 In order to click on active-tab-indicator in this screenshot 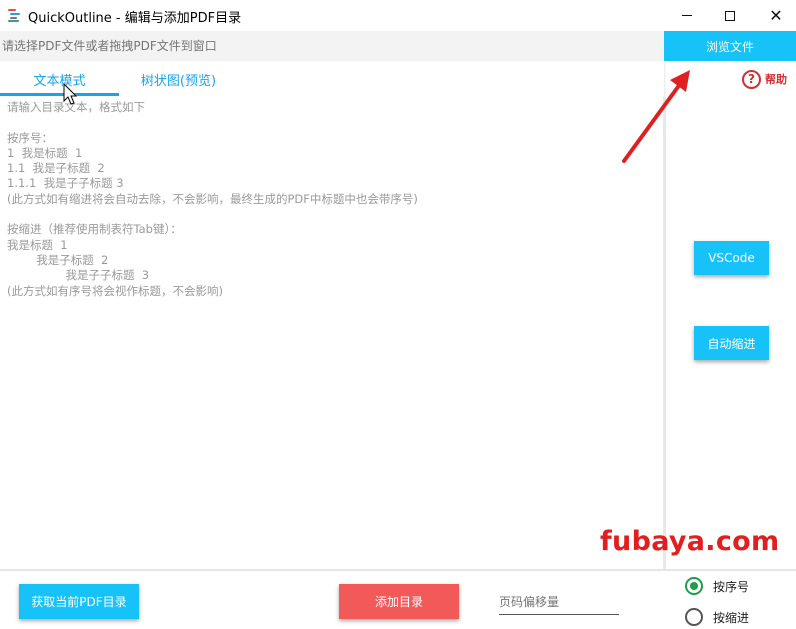, I will do `click(59, 94)`.